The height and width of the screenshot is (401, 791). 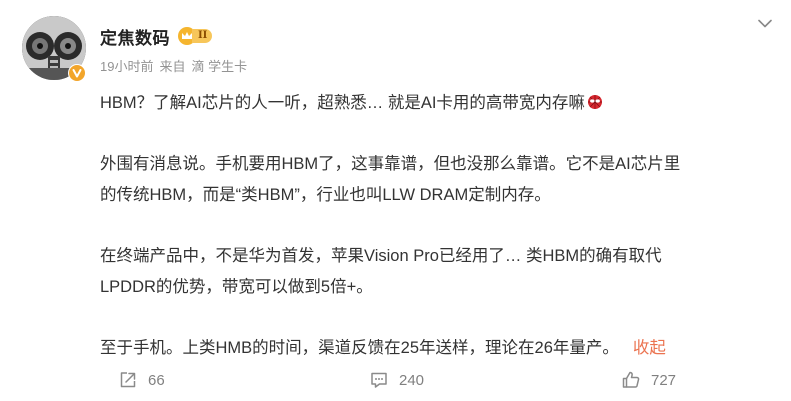 I want to click on source-name: 滴 学生卡, so click(x=219, y=66).